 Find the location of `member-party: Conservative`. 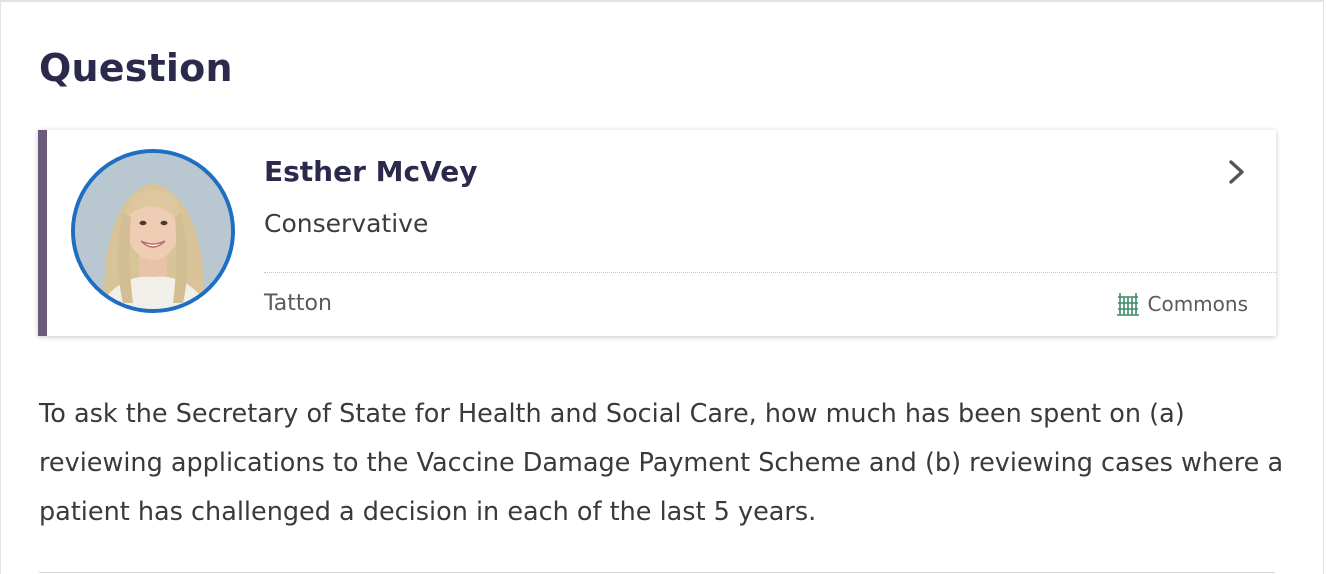

member-party: Conservative is located at coordinates (346, 223).